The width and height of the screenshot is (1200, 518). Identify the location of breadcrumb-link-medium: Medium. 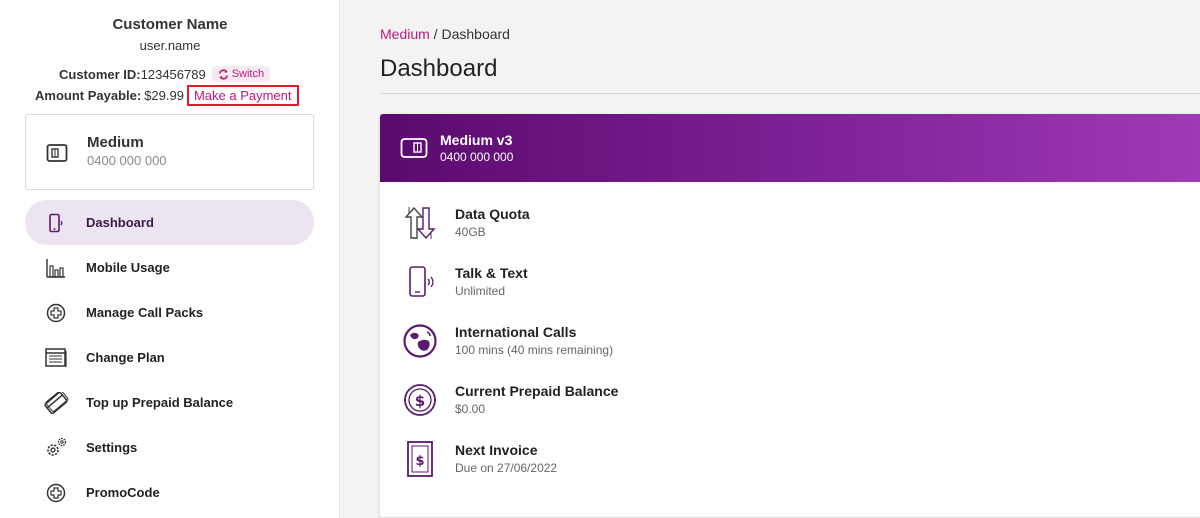
(405, 34).